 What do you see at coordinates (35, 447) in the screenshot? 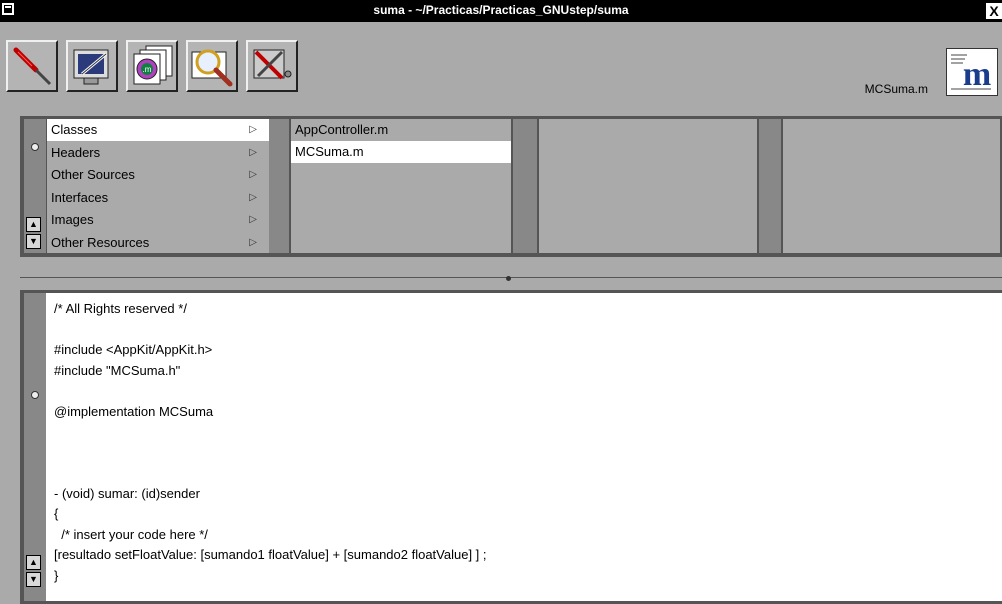
I see `editor-scrollbar: ▲ ▼` at bounding box center [35, 447].